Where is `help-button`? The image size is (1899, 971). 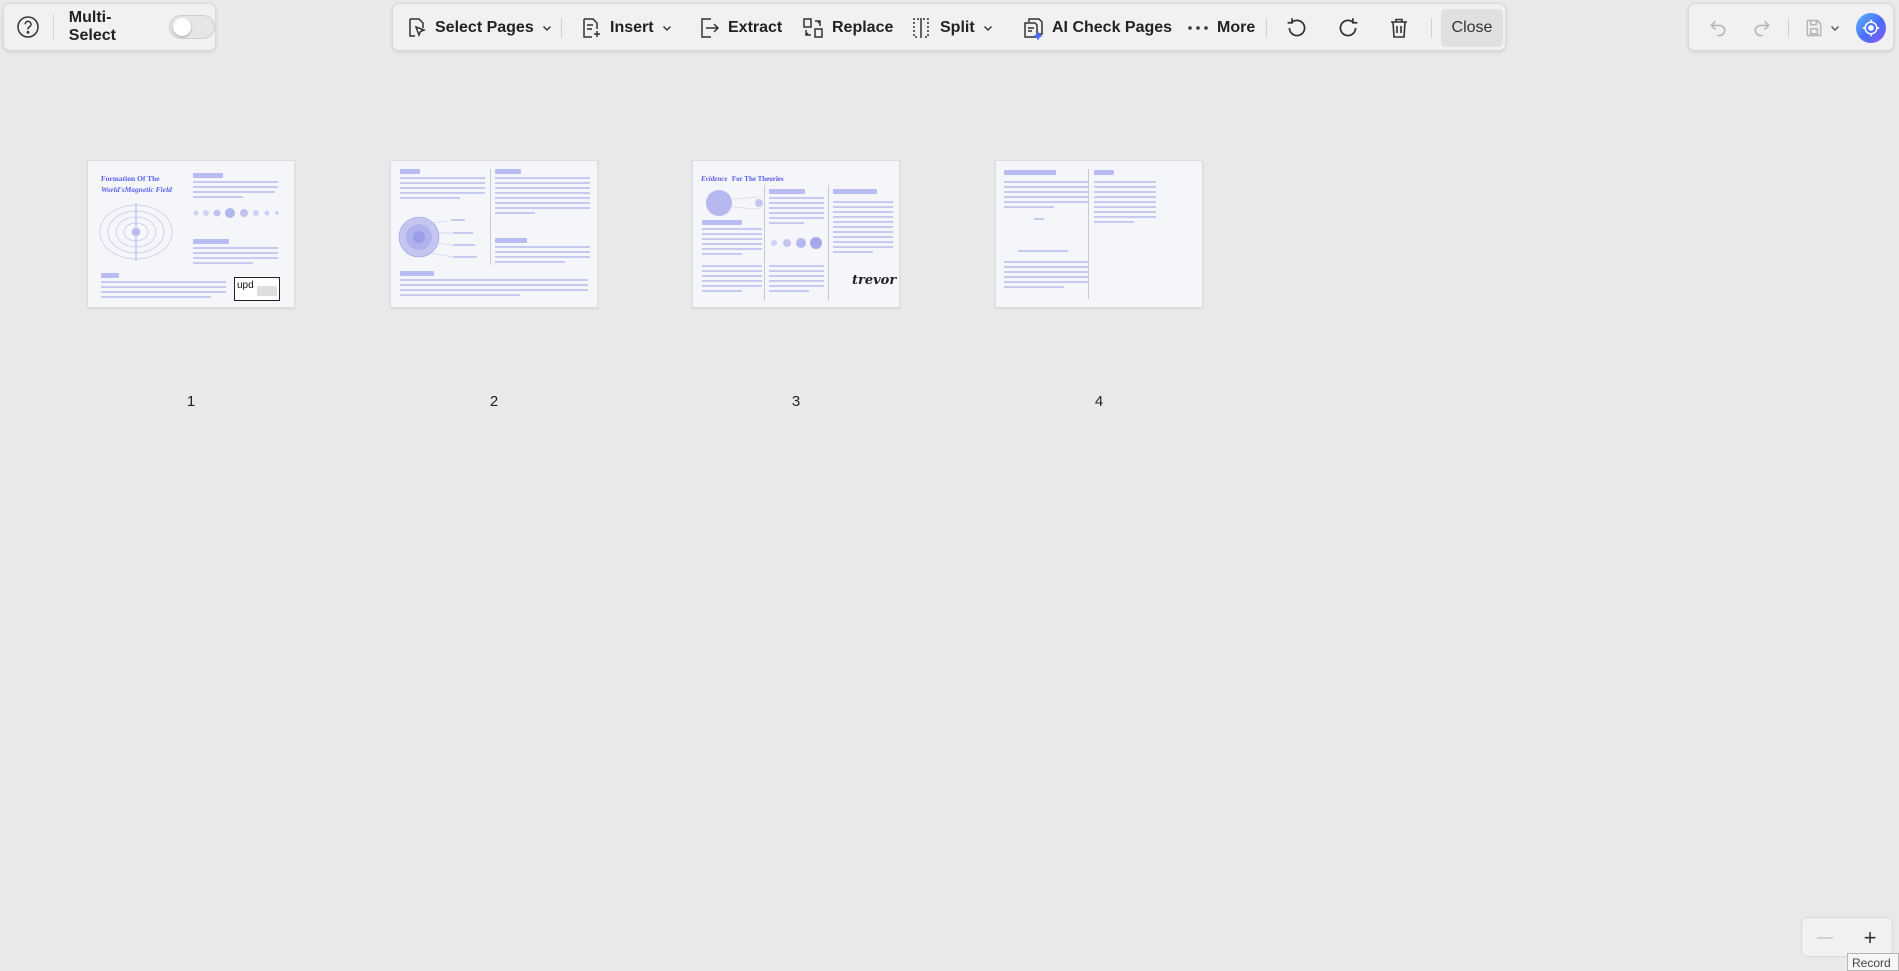
help-button is located at coordinates (28, 27).